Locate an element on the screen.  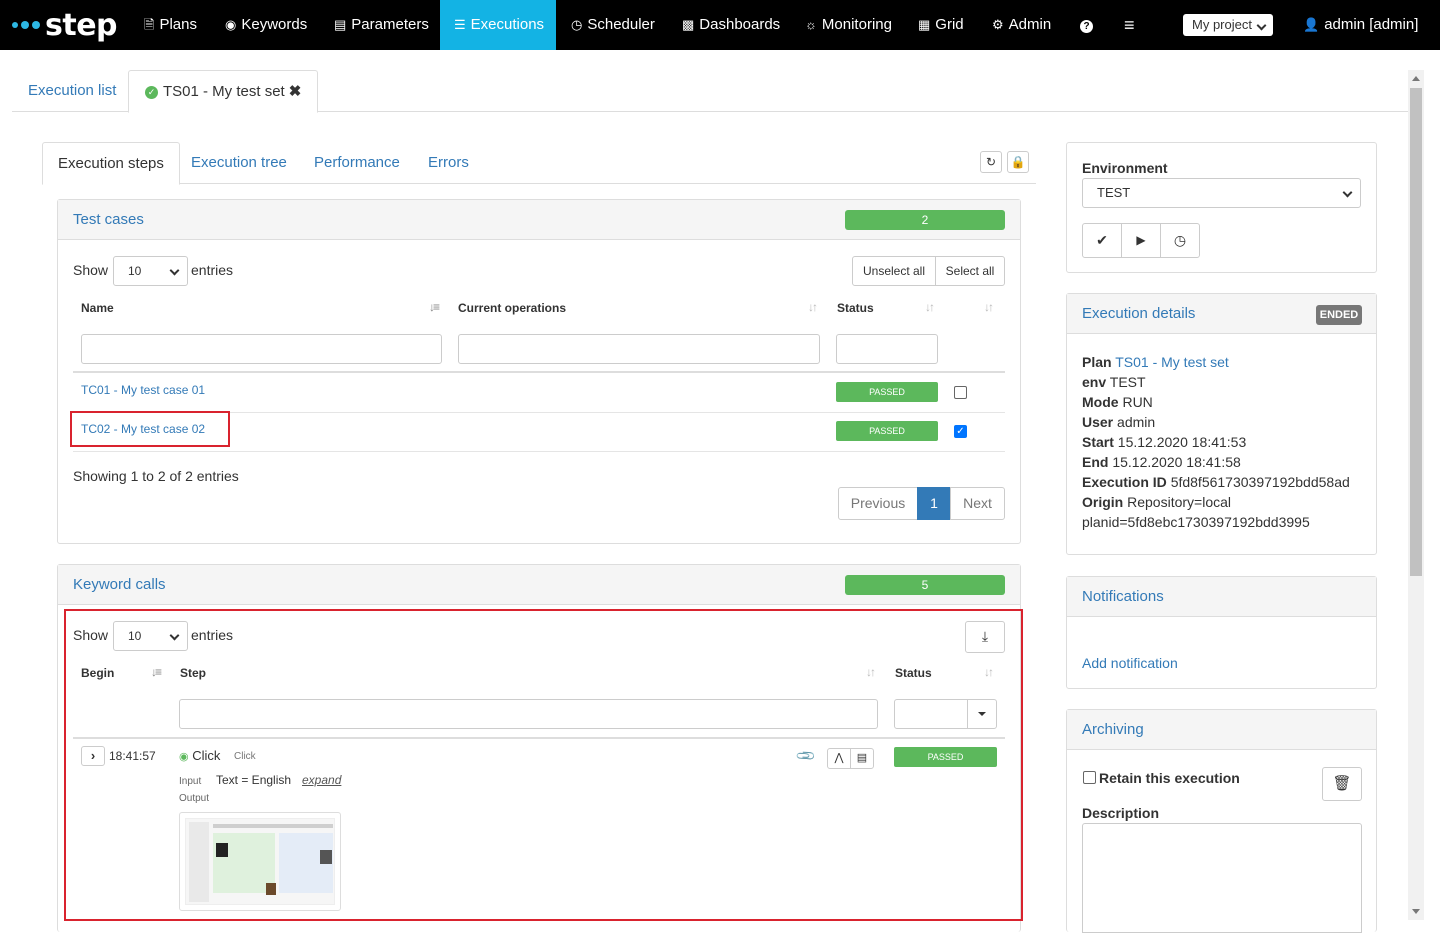
col-current-operations: Current operations is located at coordinates (512, 308).